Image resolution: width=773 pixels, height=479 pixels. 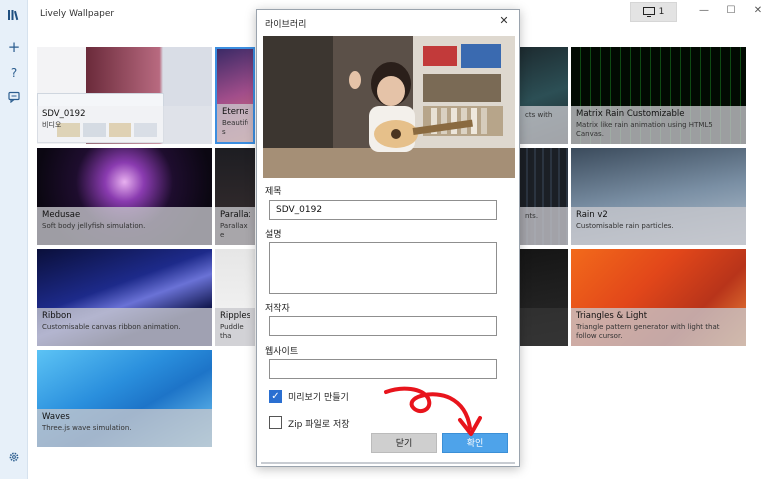 What do you see at coordinates (758, 11) in the screenshot?
I see `close-button: ✕` at bounding box center [758, 11].